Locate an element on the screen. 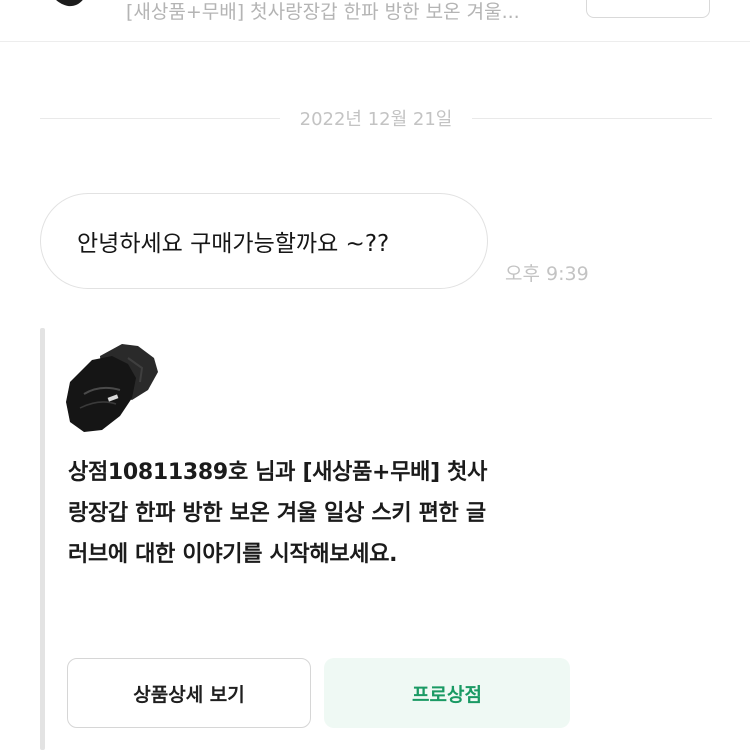 The image size is (750, 750). message-bubble: 안녕하세요 구매가능할까요 ~?? is located at coordinates (264, 241).